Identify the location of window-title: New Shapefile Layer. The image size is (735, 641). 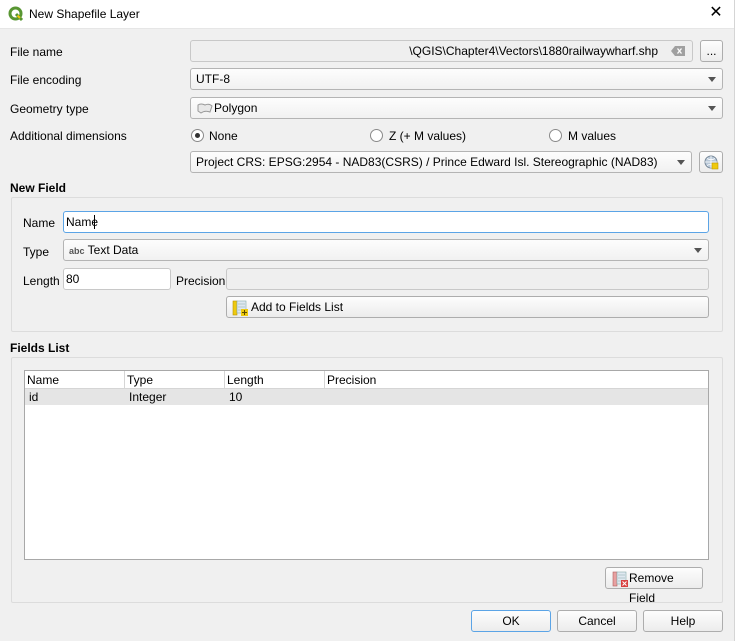
(84, 14).